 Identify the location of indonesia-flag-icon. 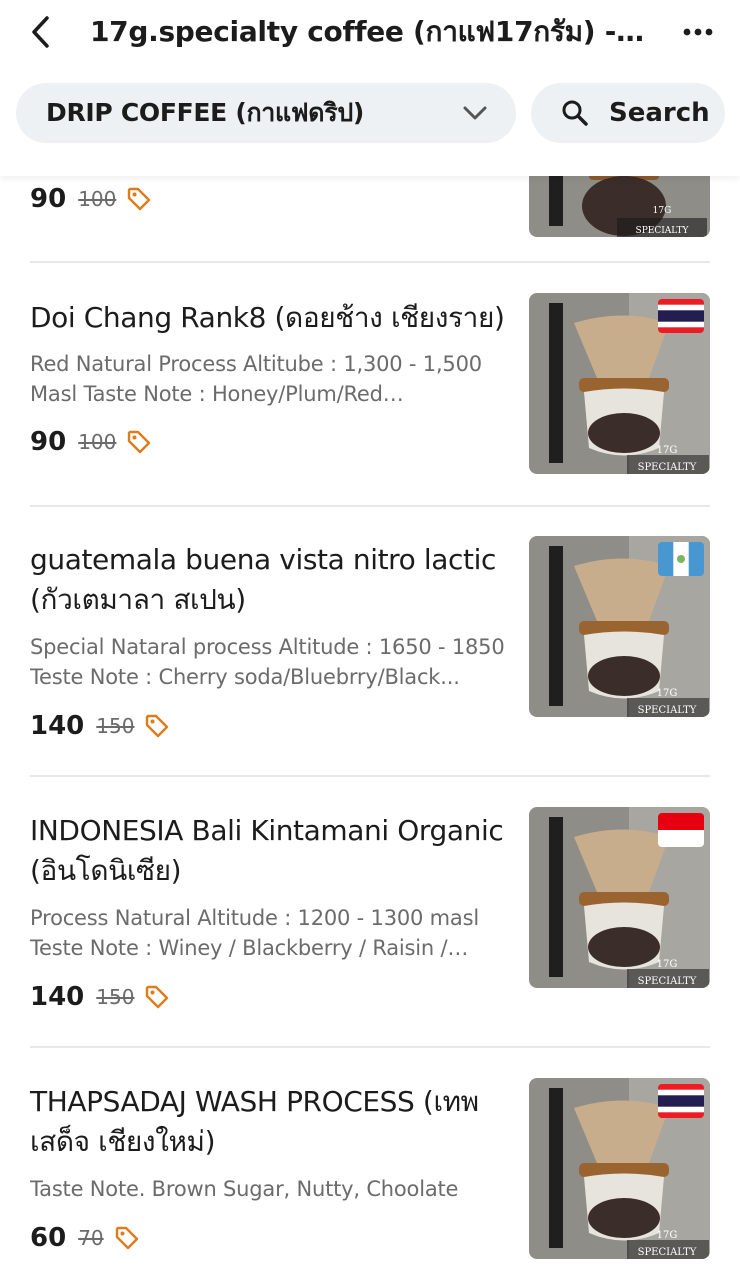
(681, 830).